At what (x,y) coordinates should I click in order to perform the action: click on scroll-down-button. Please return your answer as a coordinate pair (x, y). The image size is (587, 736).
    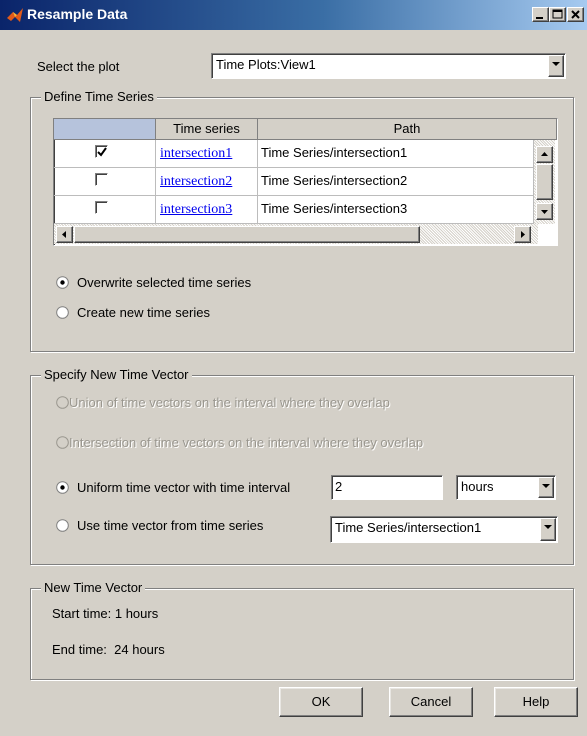
    Looking at the image, I should click on (544, 211).